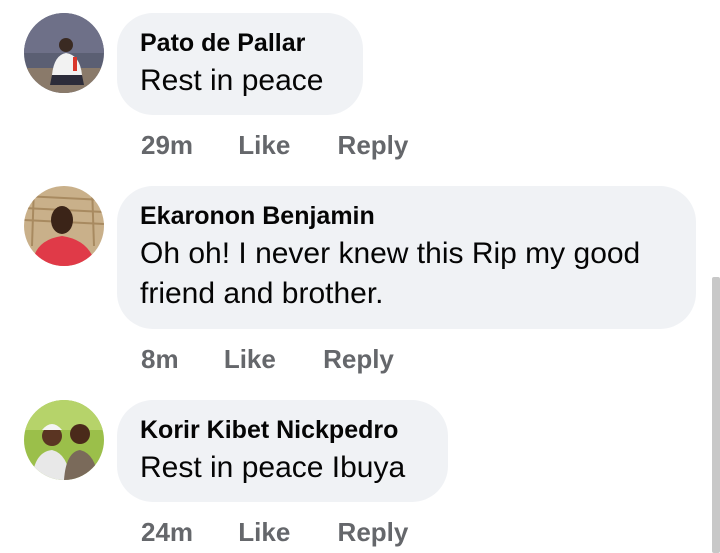  Describe the element at coordinates (160, 359) in the screenshot. I see `comment-timestamp: 8m` at that location.